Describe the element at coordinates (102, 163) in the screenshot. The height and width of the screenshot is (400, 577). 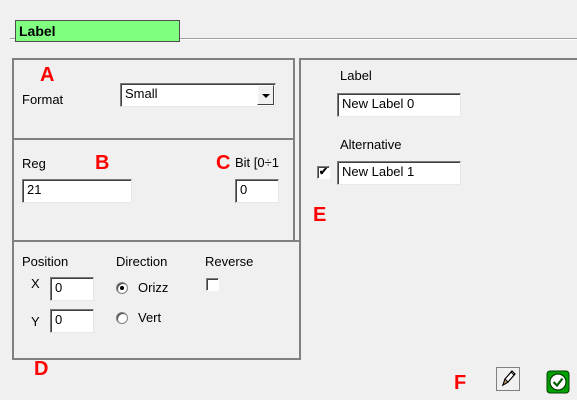
I see `marker-b: B` at that location.